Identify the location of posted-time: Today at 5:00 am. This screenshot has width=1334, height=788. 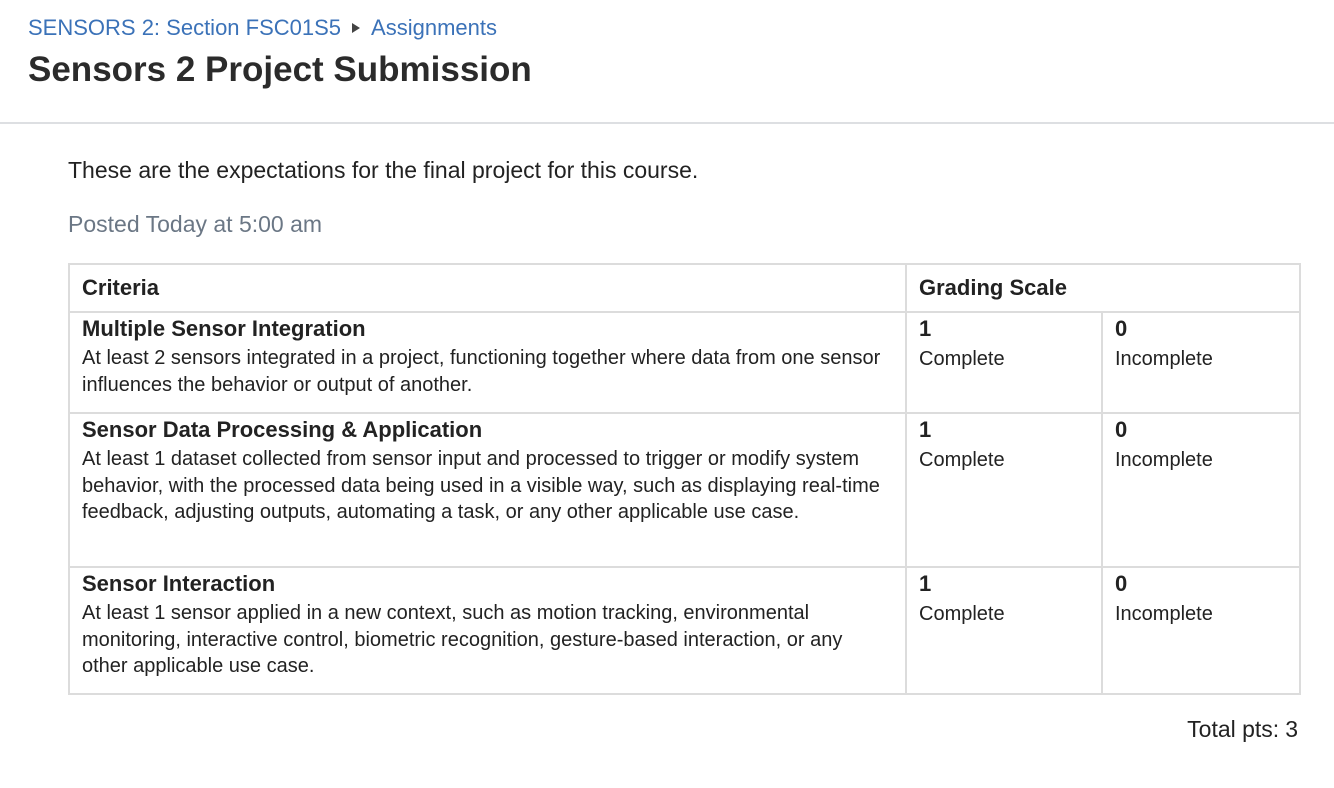
(234, 224).